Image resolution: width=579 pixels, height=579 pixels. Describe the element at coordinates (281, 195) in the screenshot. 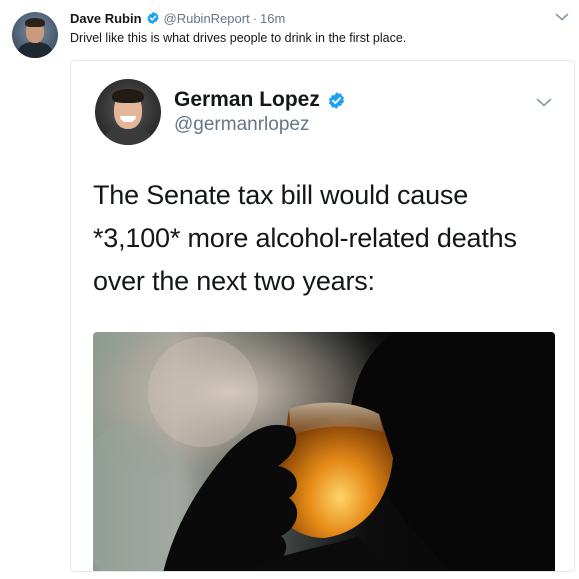

I see `quoted-text-line: The Senate tax bill would cause` at that location.